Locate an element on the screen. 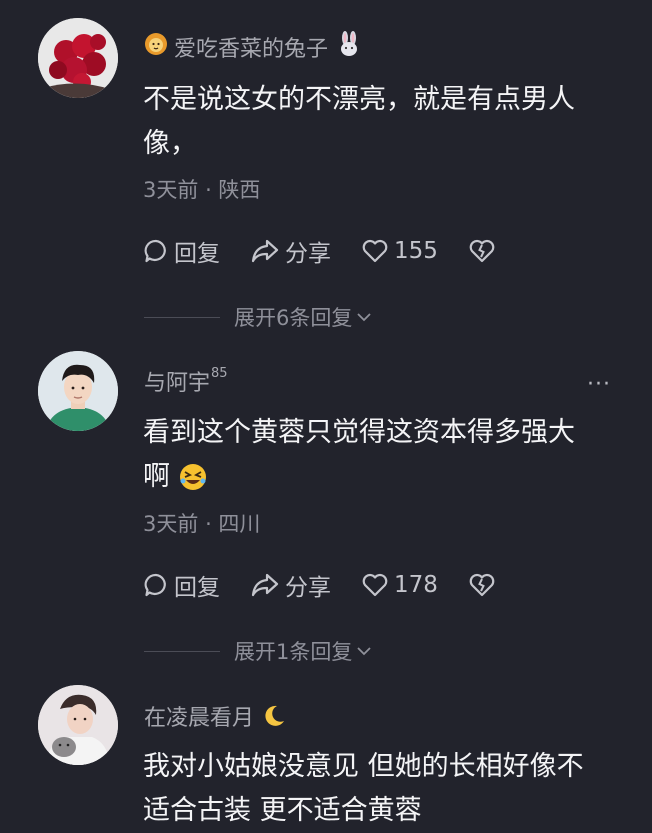 This screenshot has width=652, height=833. comment-text-line: 适合古装 更不适合黄蓉 is located at coordinates (282, 810).